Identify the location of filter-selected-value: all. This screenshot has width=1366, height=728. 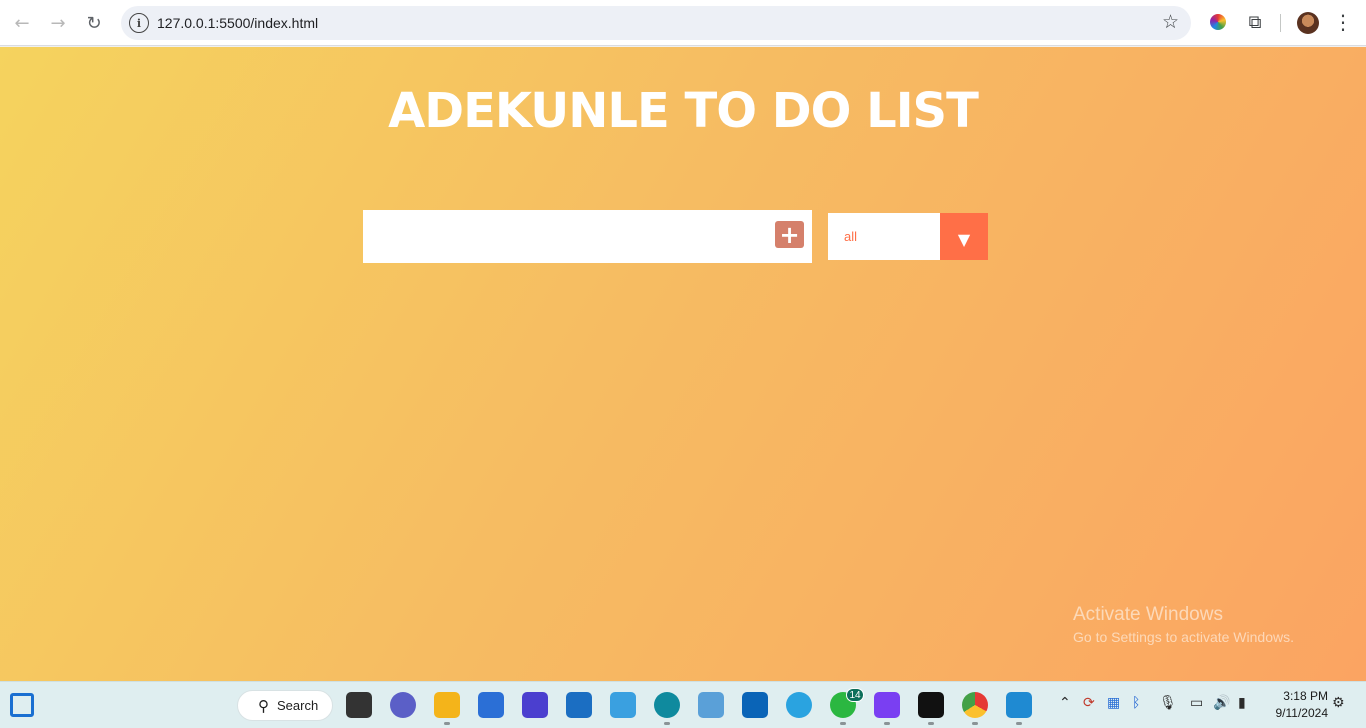
(851, 236).